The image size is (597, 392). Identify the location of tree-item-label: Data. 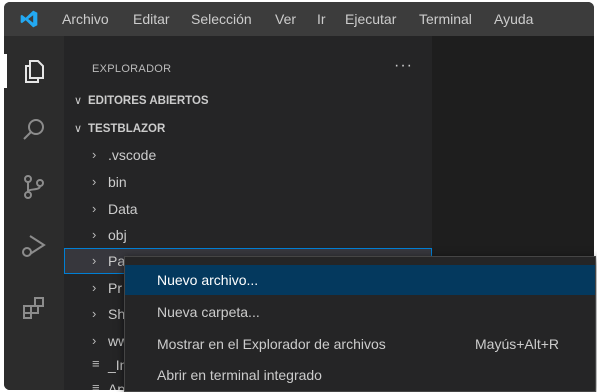
(123, 209).